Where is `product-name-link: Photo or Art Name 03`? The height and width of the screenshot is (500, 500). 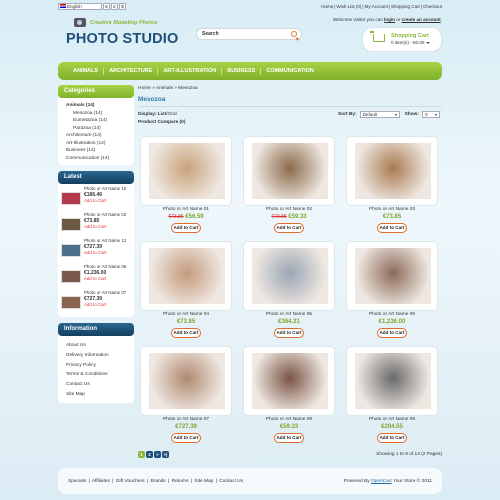 product-name-link: Photo or Art Name 03 is located at coordinates (392, 209).